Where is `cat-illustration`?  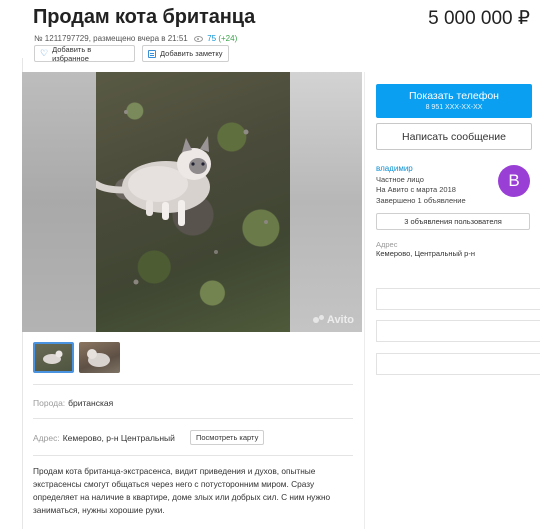
cat-illustration is located at coordinates (180, 197).